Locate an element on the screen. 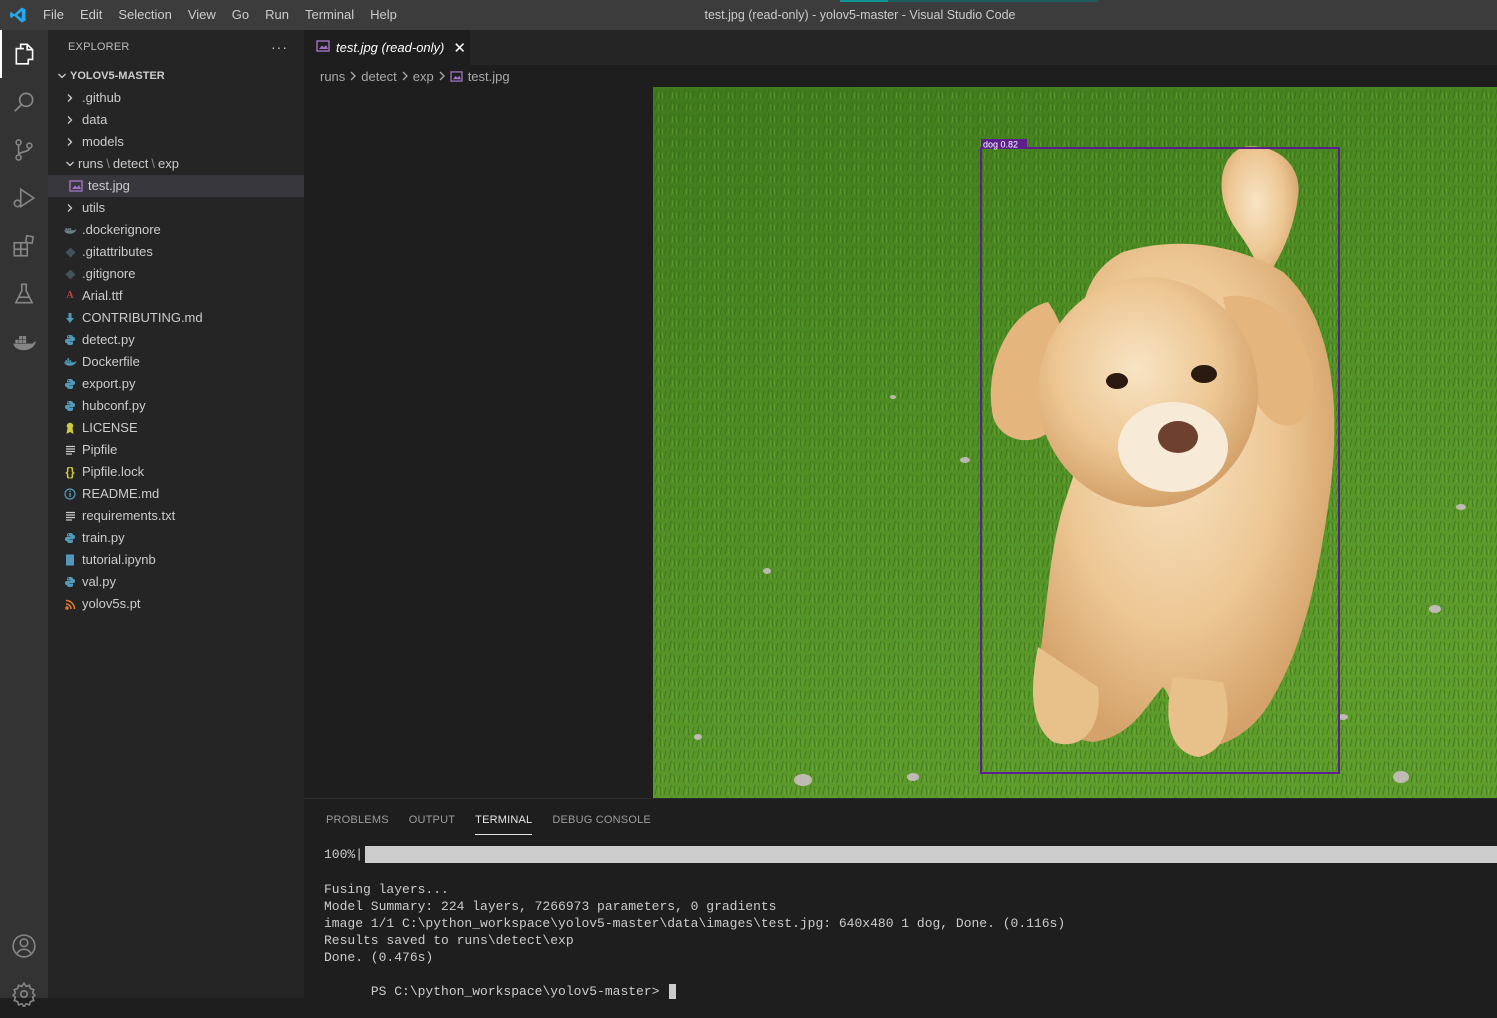 Image resolution: width=1497 pixels, height=1018 pixels. activity-bar is located at coordinates (24, 518).